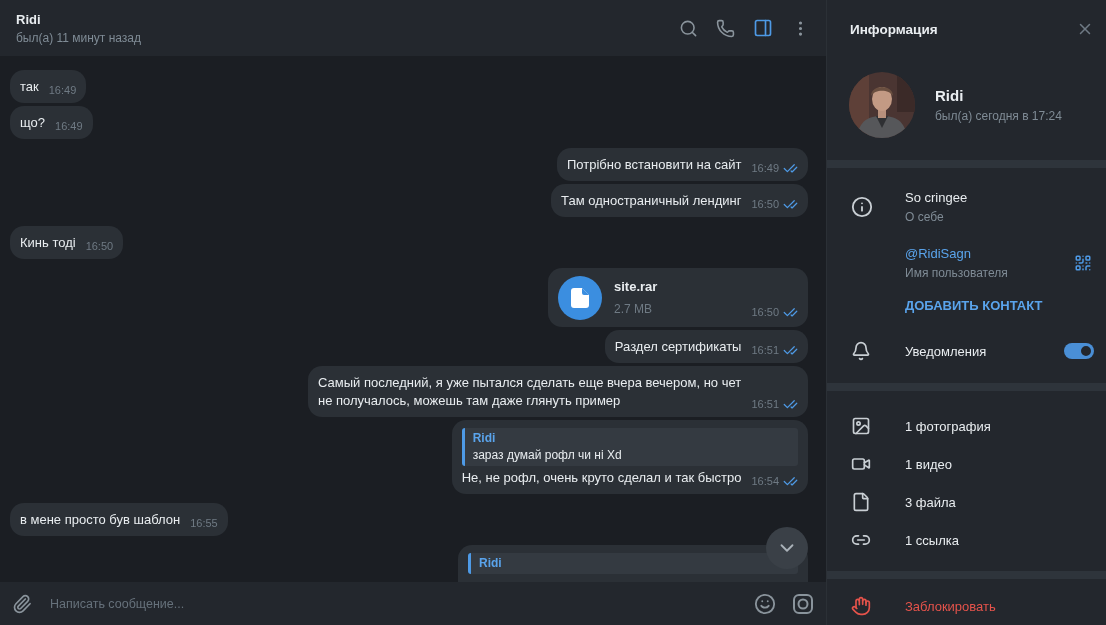 This screenshot has height=625, width=1106. What do you see at coordinates (601, 478) in the screenshot?
I see `message-text: Не, не рофл, очень круто сделал и так быстро` at bounding box center [601, 478].